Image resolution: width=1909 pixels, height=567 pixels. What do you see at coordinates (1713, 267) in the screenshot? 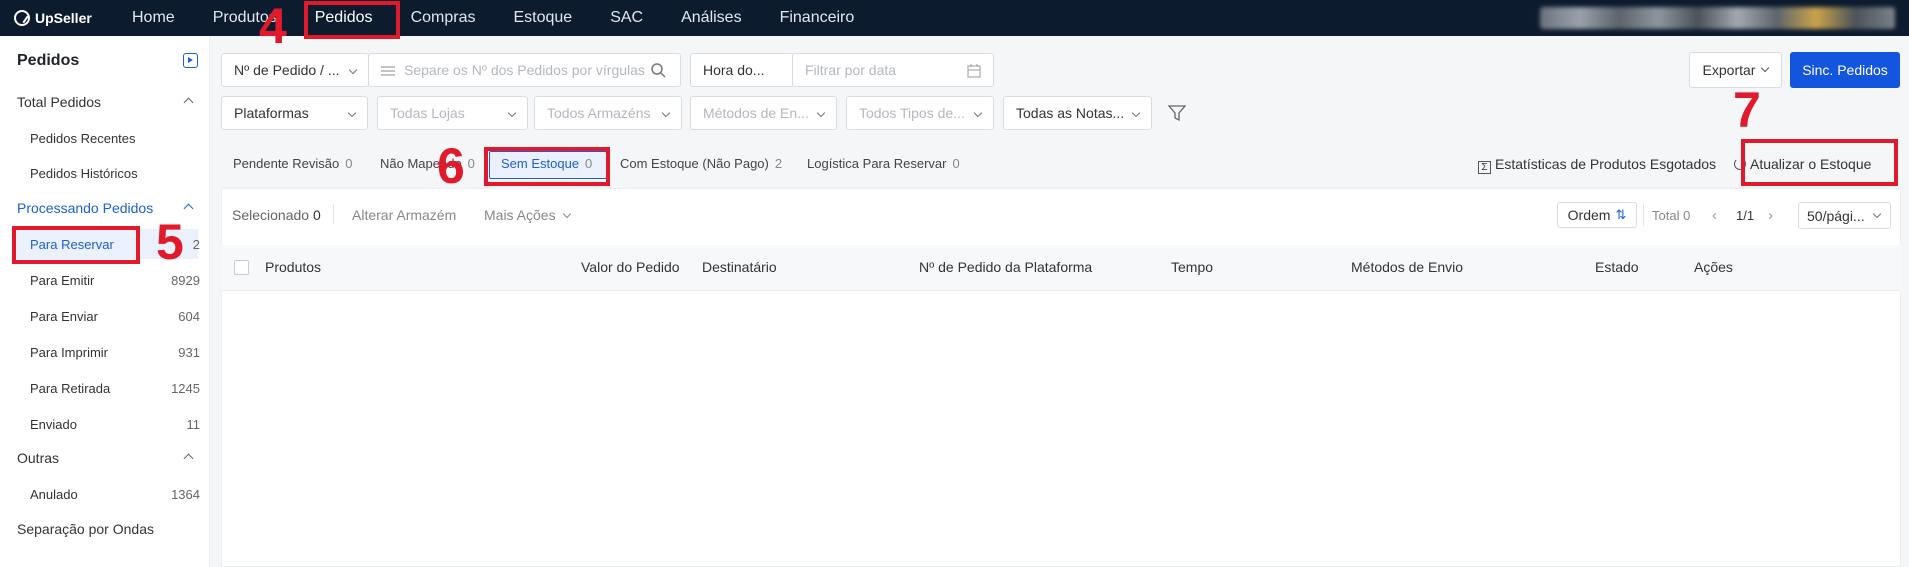
I see `column-header-acoes: Ações` at bounding box center [1713, 267].